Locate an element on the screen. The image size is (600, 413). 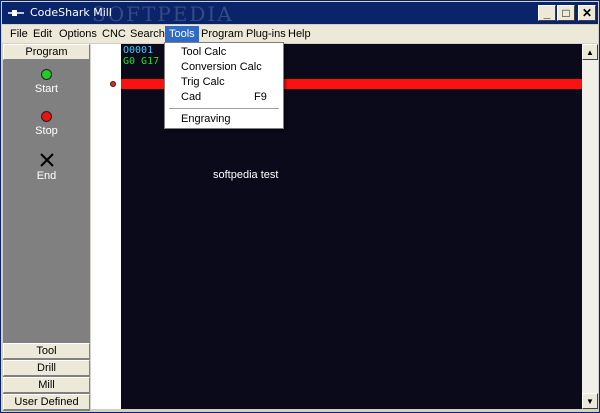
start-label: Start is located at coordinates (46, 89).